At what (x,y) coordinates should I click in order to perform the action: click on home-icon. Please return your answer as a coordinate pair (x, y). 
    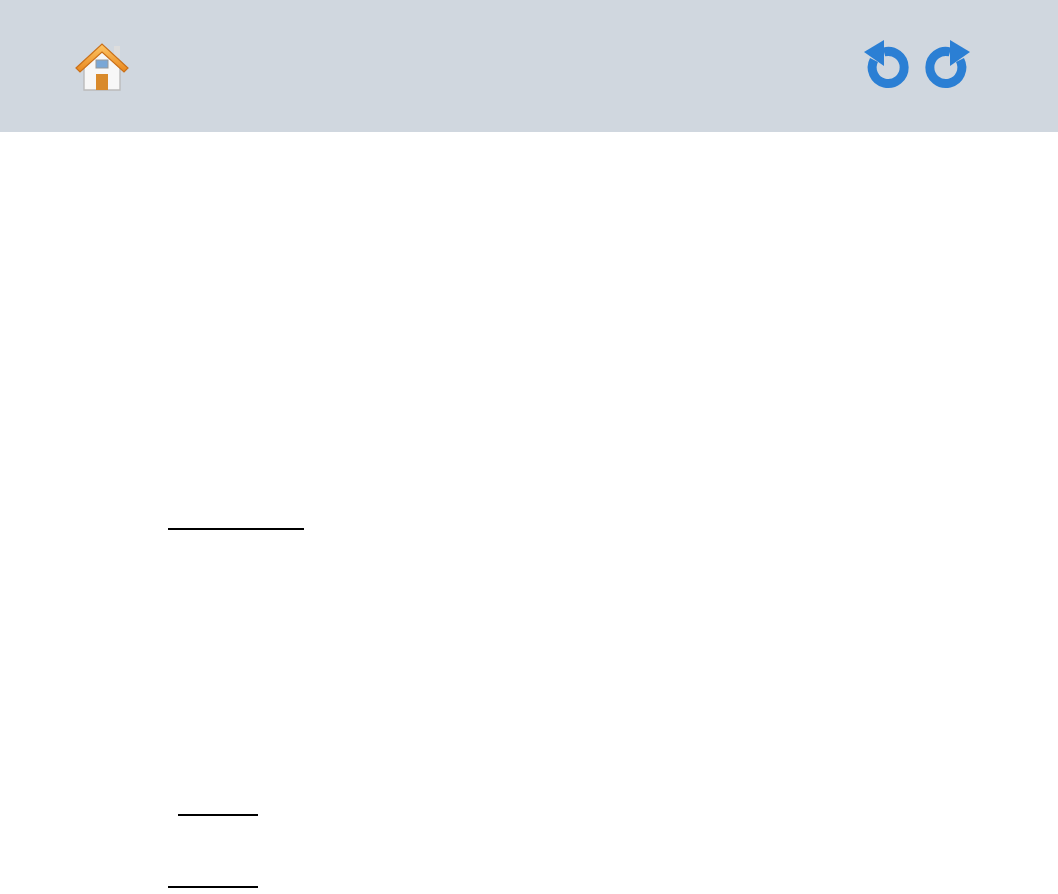
    Looking at the image, I should click on (102, 66).